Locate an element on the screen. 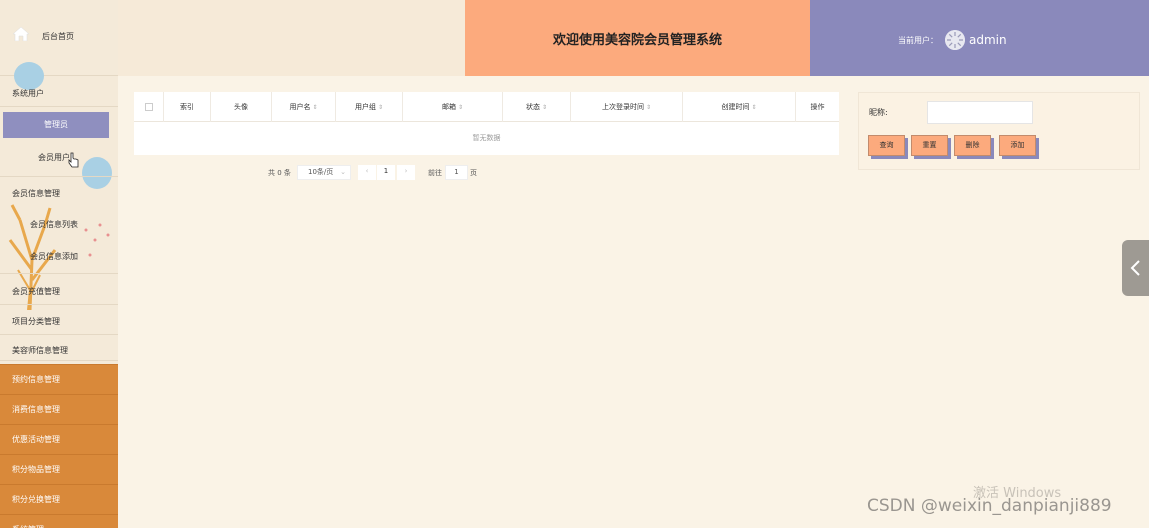 The height and width of the screenshot is (528, 1149). sidebar-home: 后台首页 is located at coordinates (59, 38).